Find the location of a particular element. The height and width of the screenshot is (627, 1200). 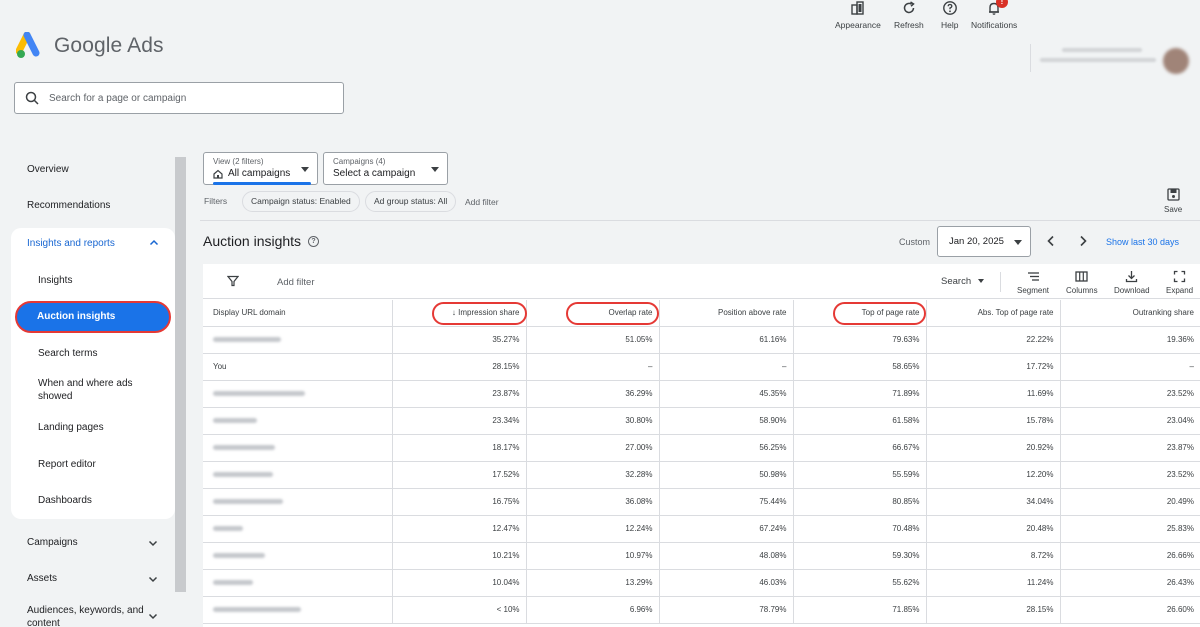

table-row: 18.17% 27.00% 56.25% 66.67% 20.92% 23.87% is located at coordinates (701, 448).